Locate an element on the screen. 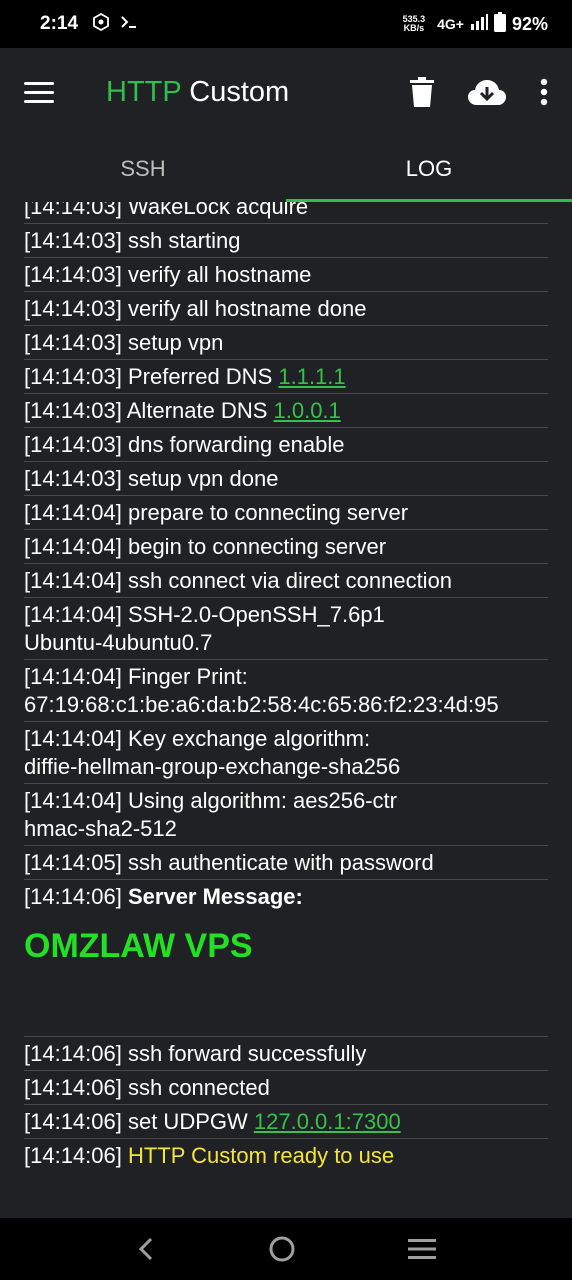 This screenshot has width=572, height=1280. battery-percent: 92% is located at coordinates (529, 23).